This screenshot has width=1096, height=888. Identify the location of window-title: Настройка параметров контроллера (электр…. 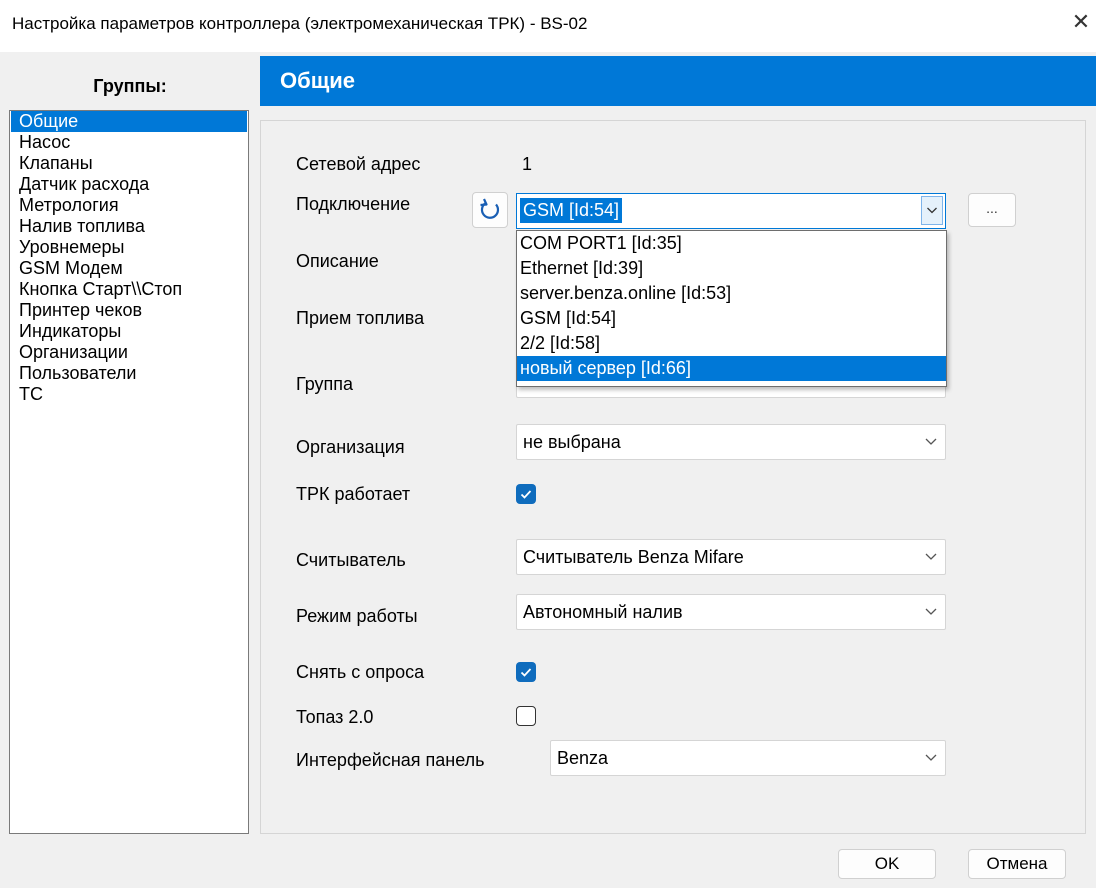
(300, 23).